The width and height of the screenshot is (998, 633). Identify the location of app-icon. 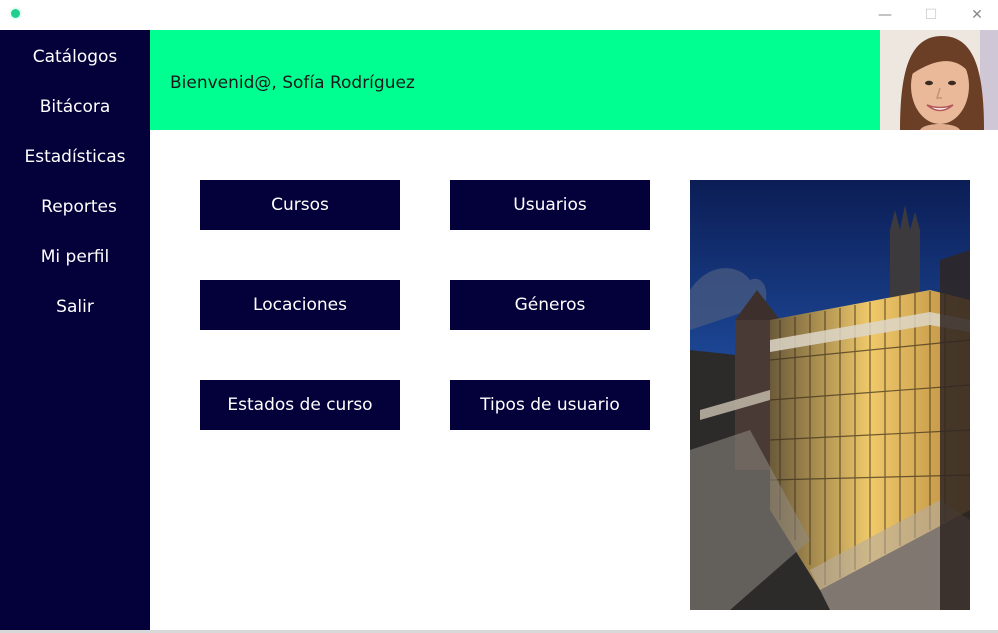
(15, 13).